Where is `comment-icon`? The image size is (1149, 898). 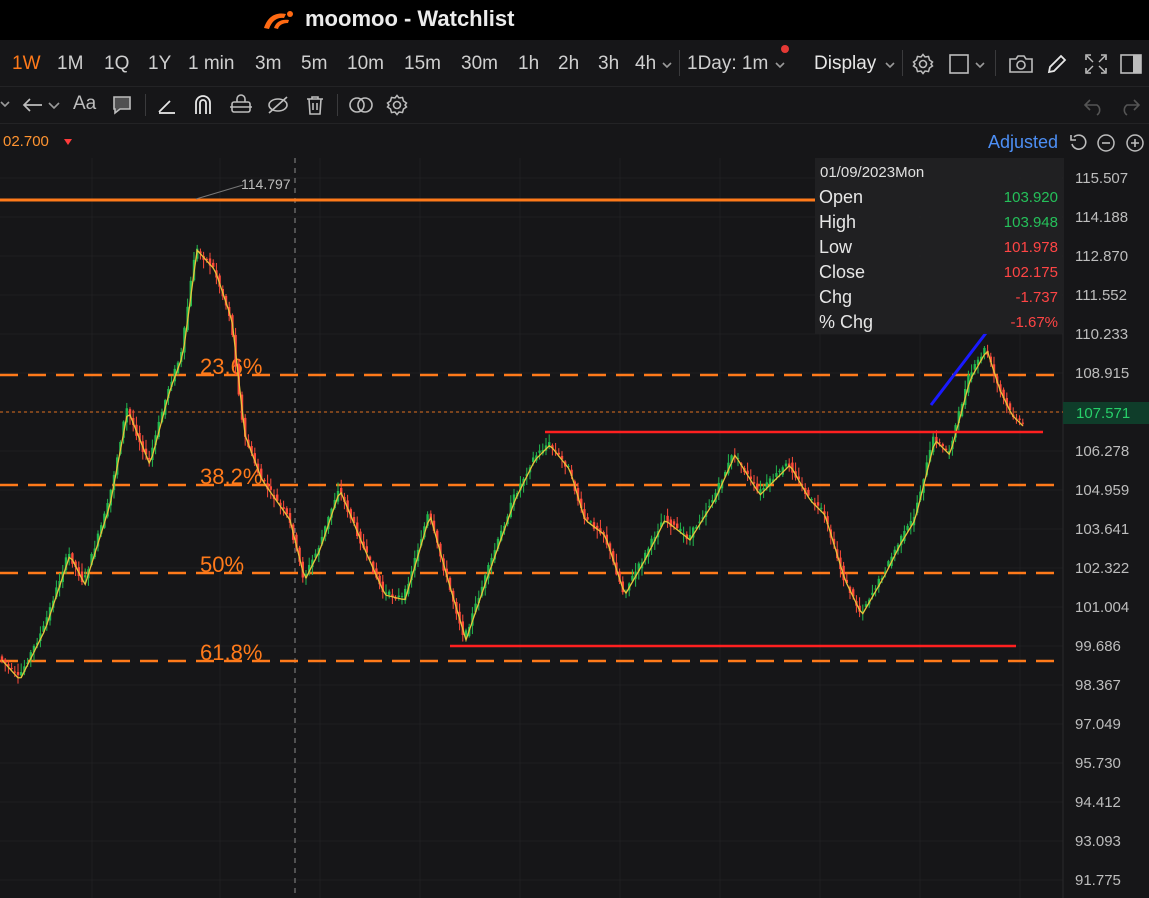 comment-icon is located at coordinates (122, 105).